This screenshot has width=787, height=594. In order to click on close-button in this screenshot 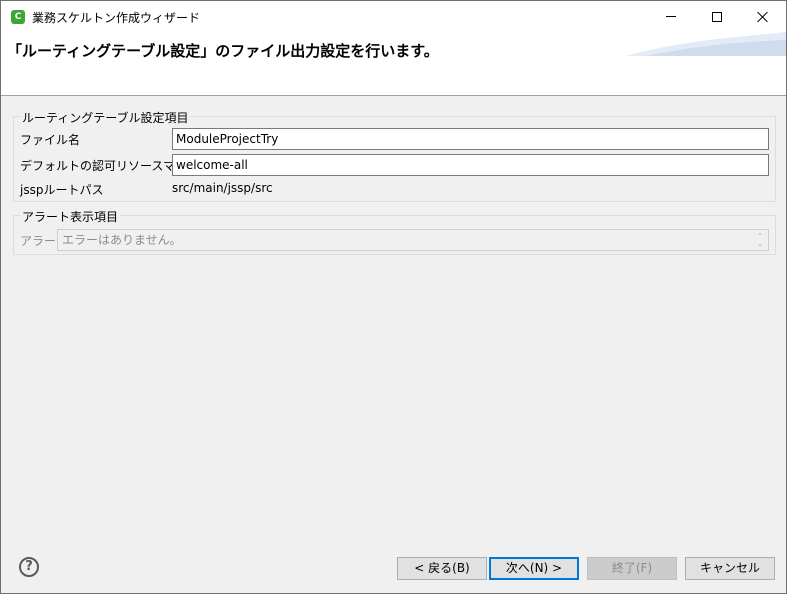, I will do `click(763, 16)`.